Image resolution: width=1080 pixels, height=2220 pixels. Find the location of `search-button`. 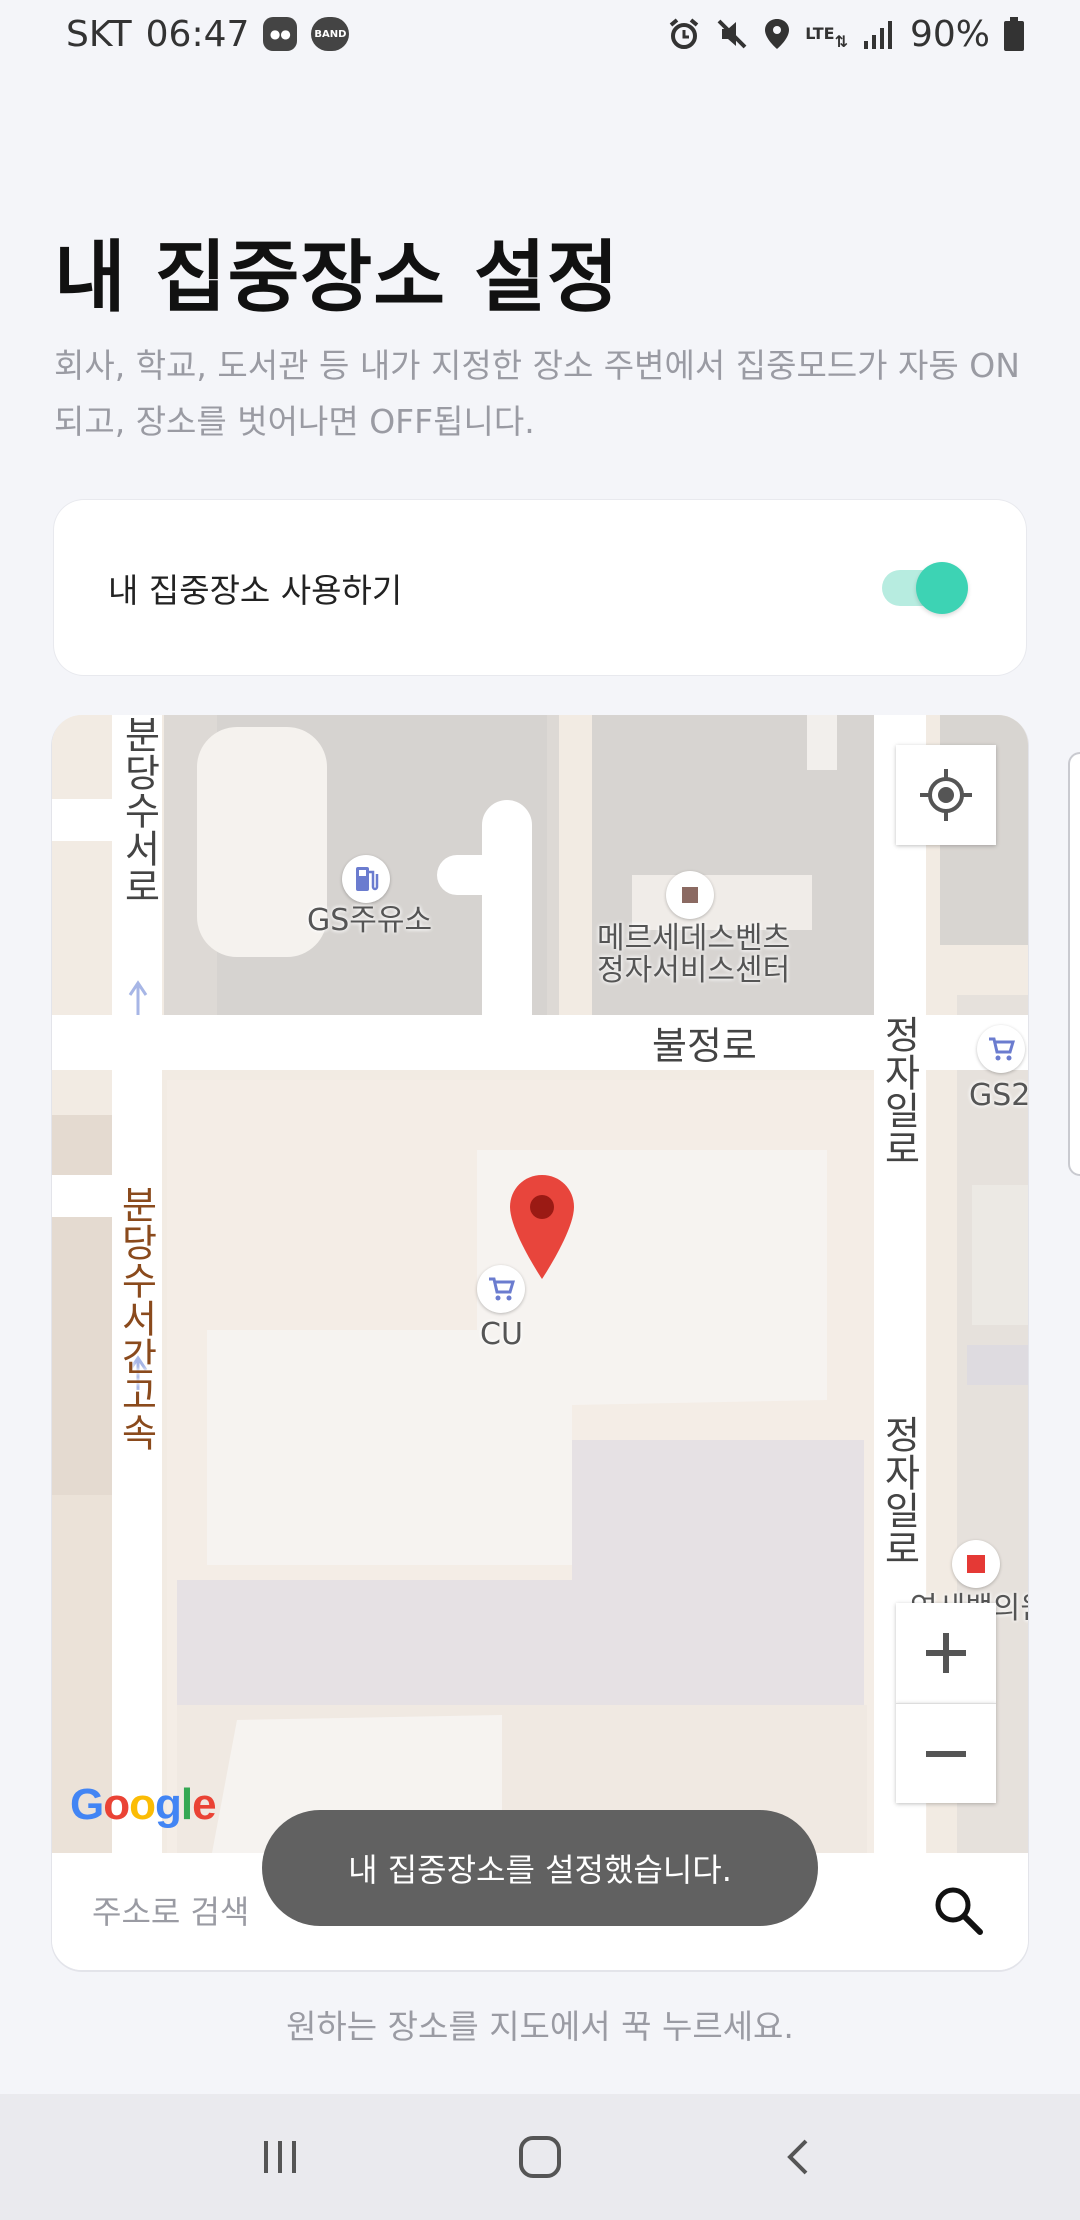

search-button is located at coordinates (958, 1912).